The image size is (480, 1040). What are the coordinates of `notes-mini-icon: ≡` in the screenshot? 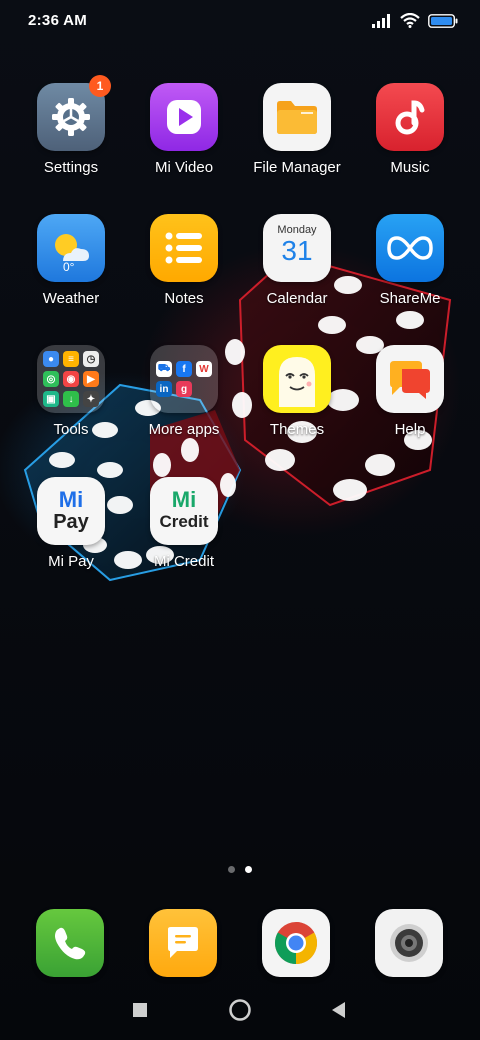 It's located at (71, 359).